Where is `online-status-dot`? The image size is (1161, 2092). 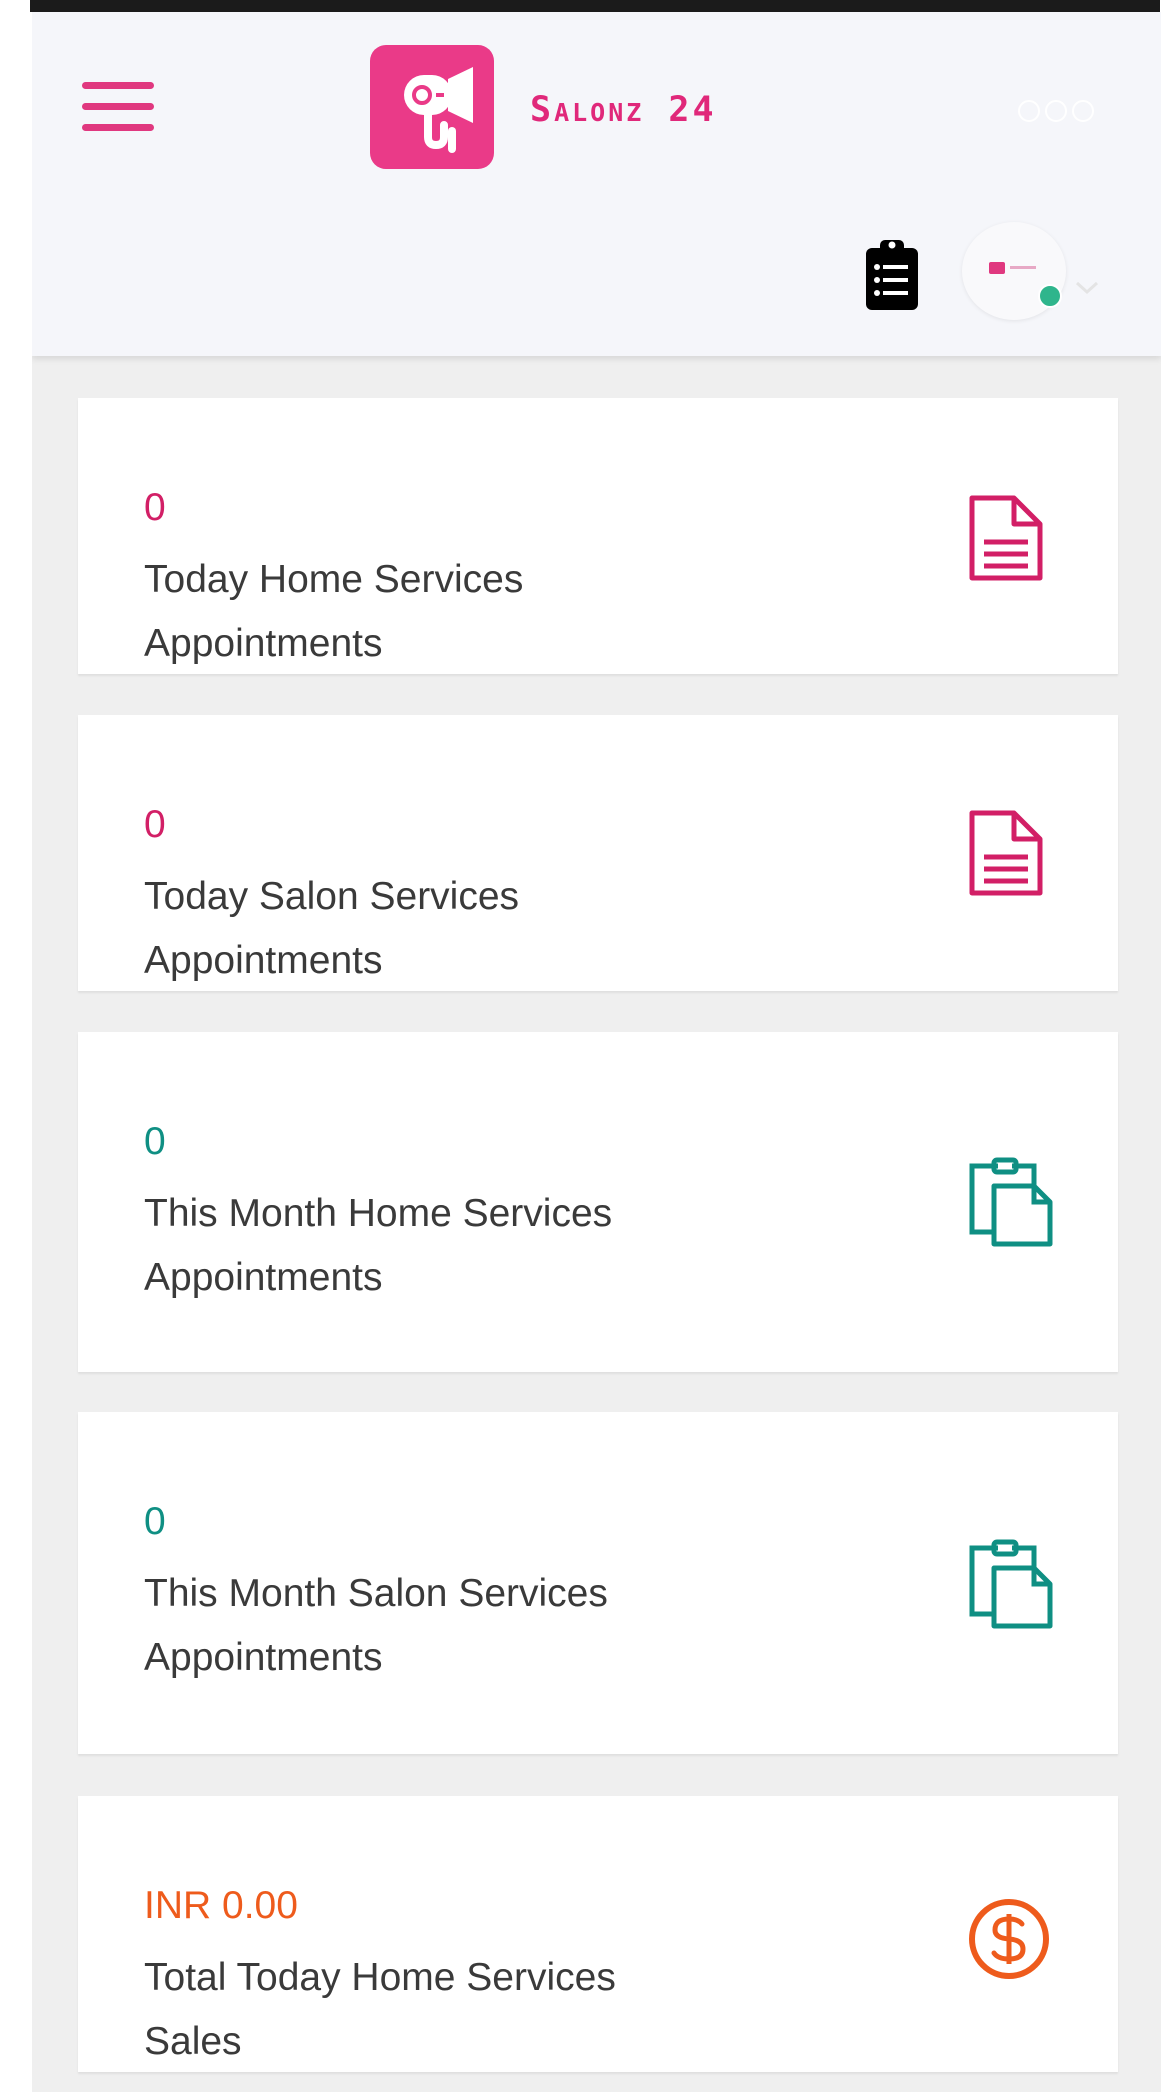
online-status-dot is located at coordinates (1050, 296).